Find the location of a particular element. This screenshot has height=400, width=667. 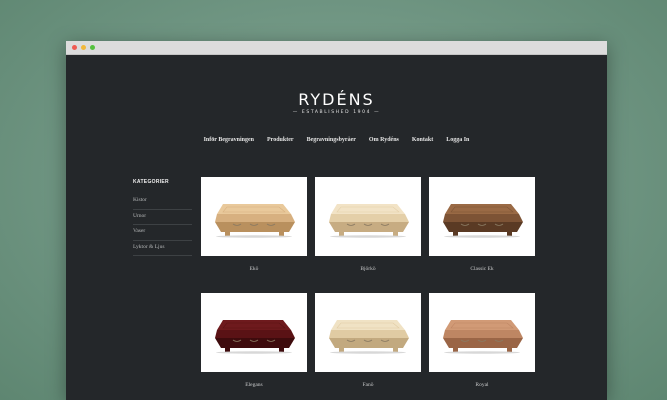

nav-item-om-rydens: Om Rydéns is located at coordinates (384, 140).